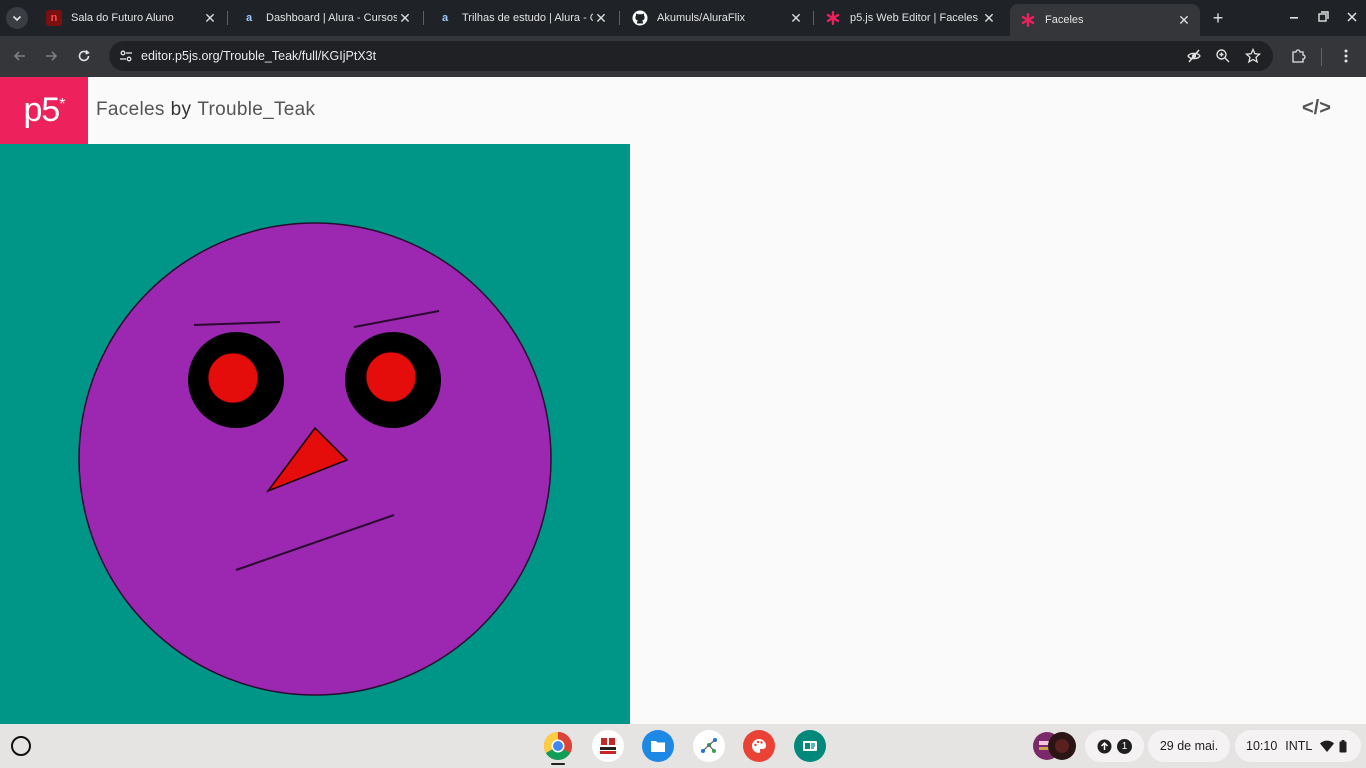 The width and height of the screenshot is (1366, 768). Describe the element at coordinates (683, 110) in the screenshot. I see `p5-header: p5 * Faceles by Trouble_Teak </>` at that location.